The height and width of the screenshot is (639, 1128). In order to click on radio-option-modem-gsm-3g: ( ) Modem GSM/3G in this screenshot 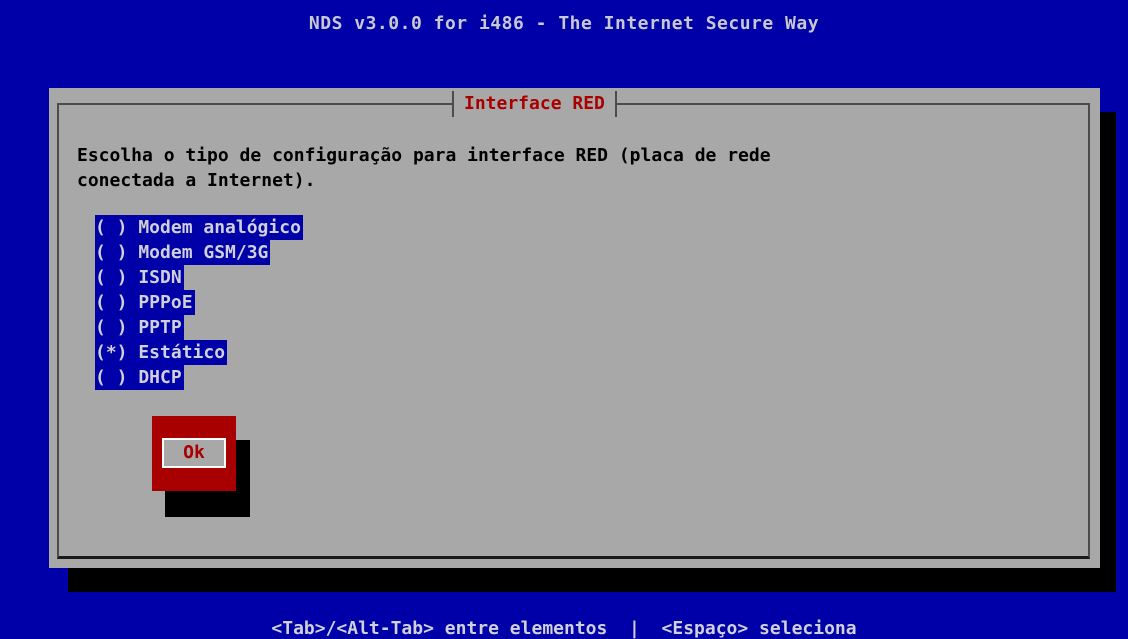, I will do `click(183, 252)`.